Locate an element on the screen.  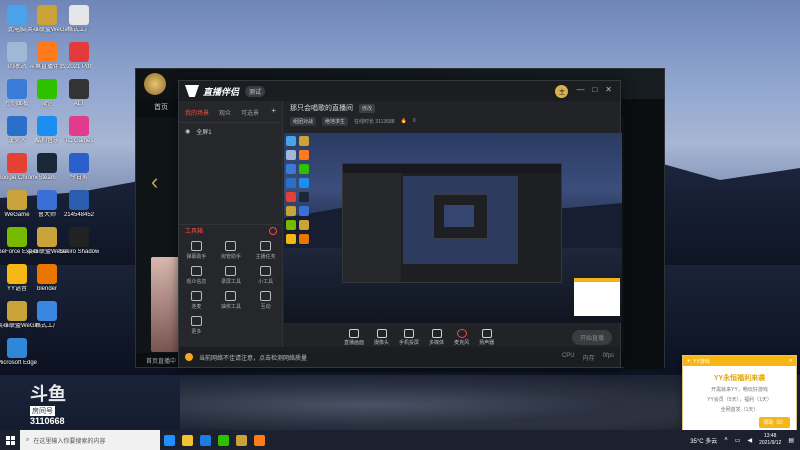
tab-optional: 可选景 is located at coordinates (250, 112).